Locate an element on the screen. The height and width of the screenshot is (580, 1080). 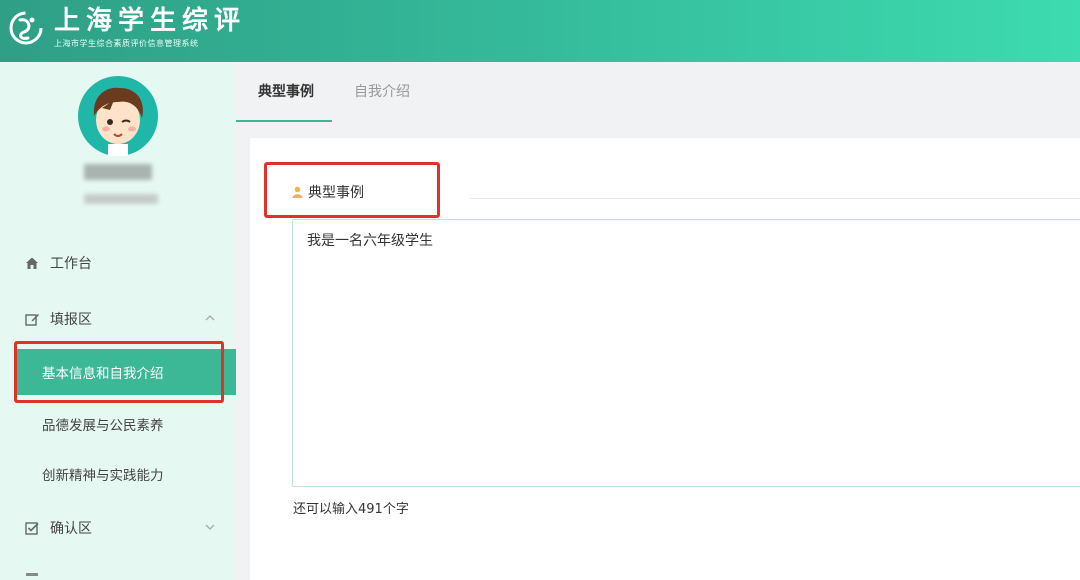
tab-label: 典型事例 is located at coordinates (286, 92).